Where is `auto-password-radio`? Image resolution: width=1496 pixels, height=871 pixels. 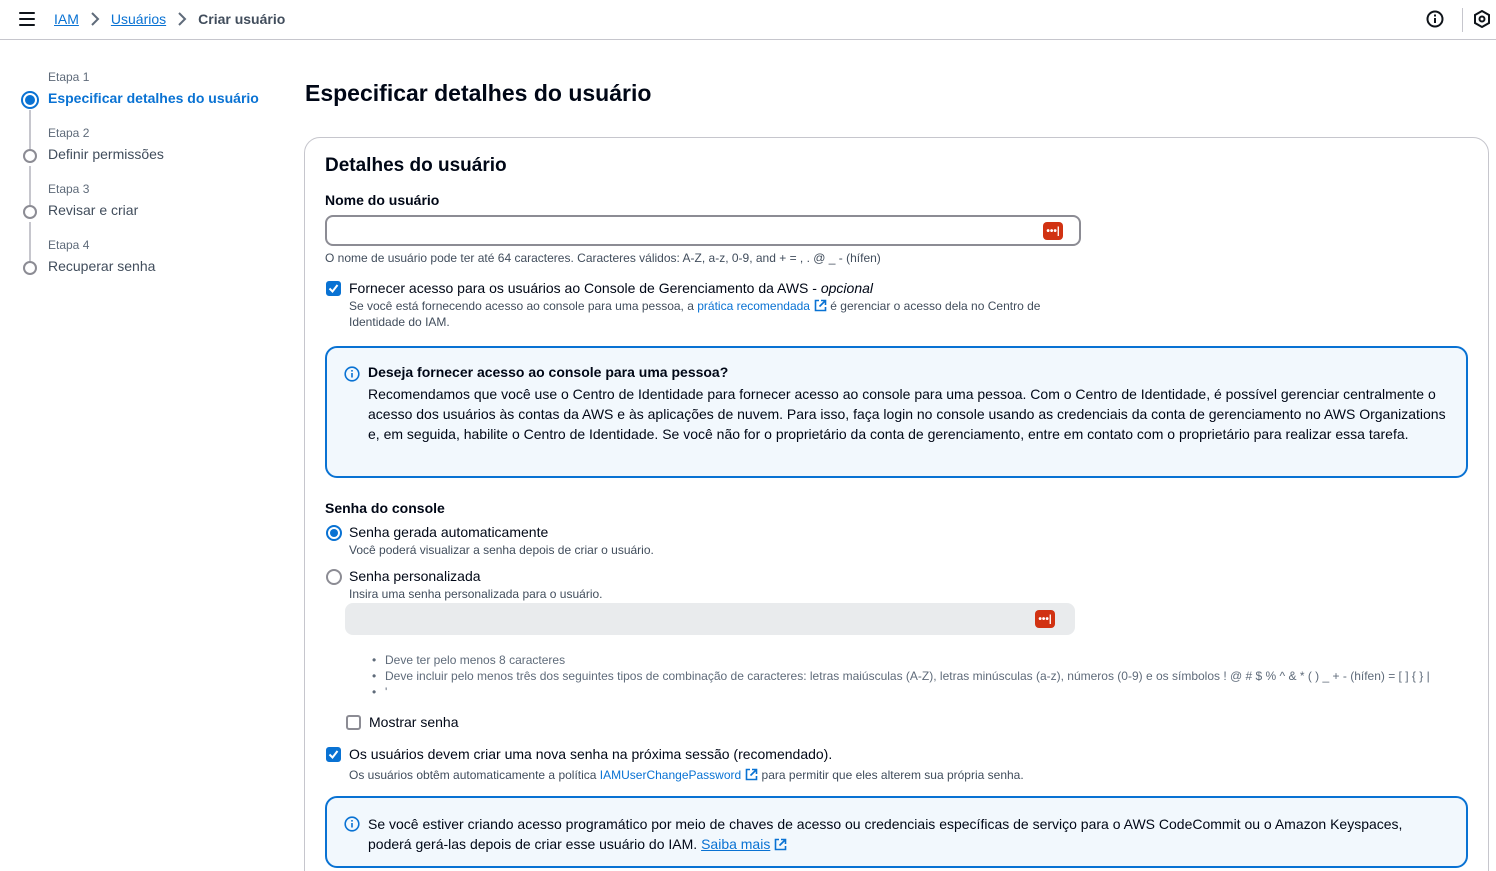
auto-password-radio is located at coordinates (334, 533).